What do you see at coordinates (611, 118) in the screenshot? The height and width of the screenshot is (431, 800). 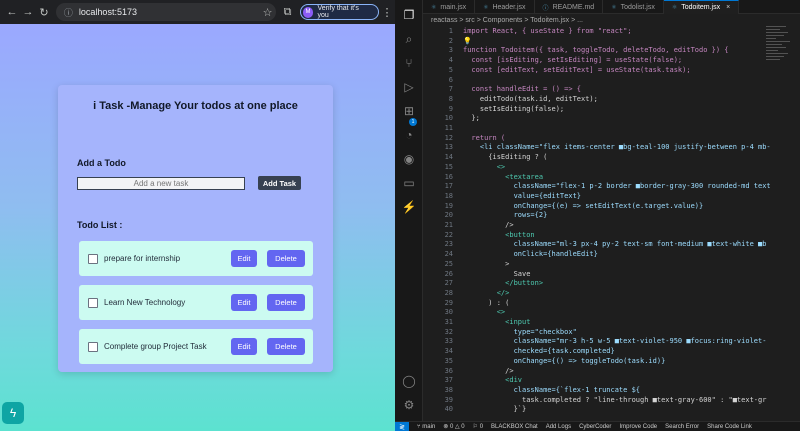 I see `code-line: 10 };` at bounding box center [611, 118].